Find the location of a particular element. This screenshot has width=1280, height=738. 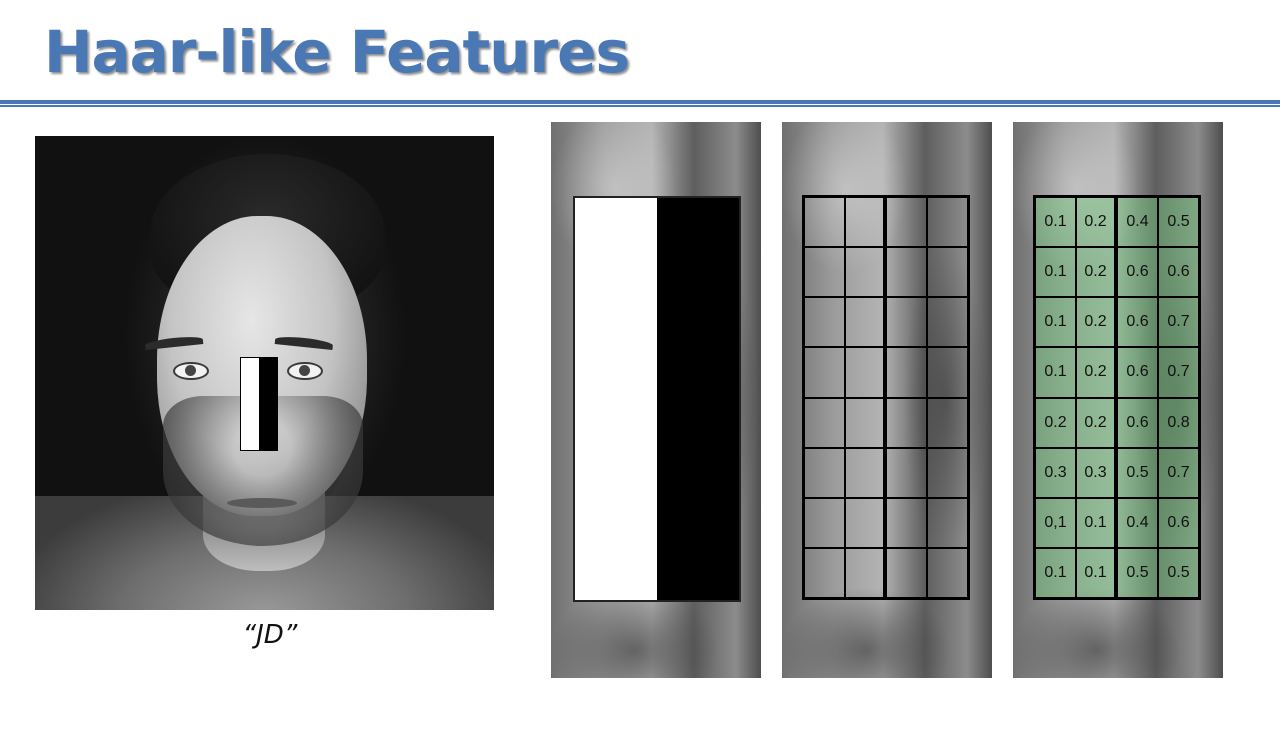

photo-caption: “JD” is located at coordinates (270, 635).